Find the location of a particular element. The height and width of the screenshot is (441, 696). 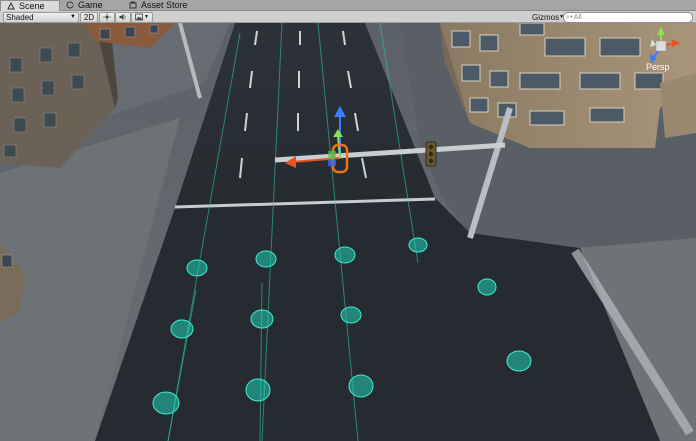

image-effects-icon is located at coordinates (139, 18).